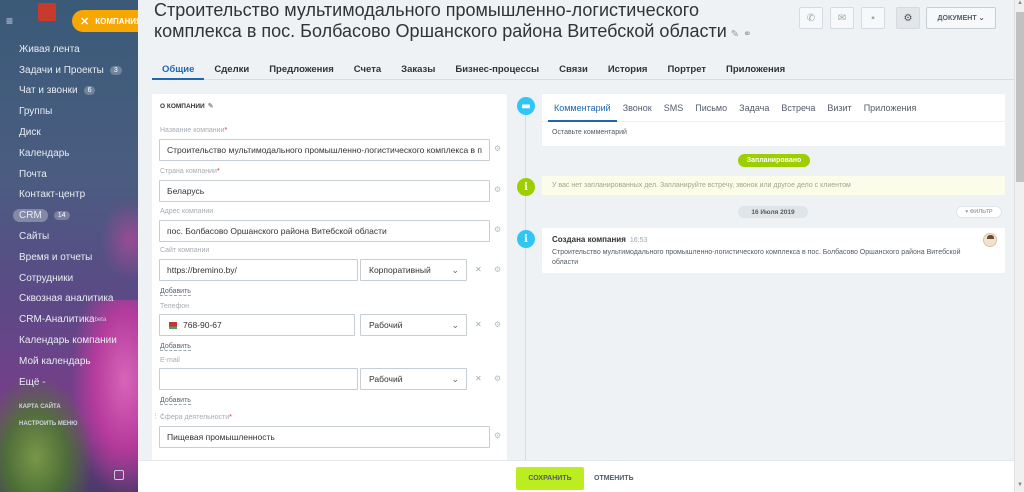  I want to click on entity-tab: Портрет, so click(686, 66).